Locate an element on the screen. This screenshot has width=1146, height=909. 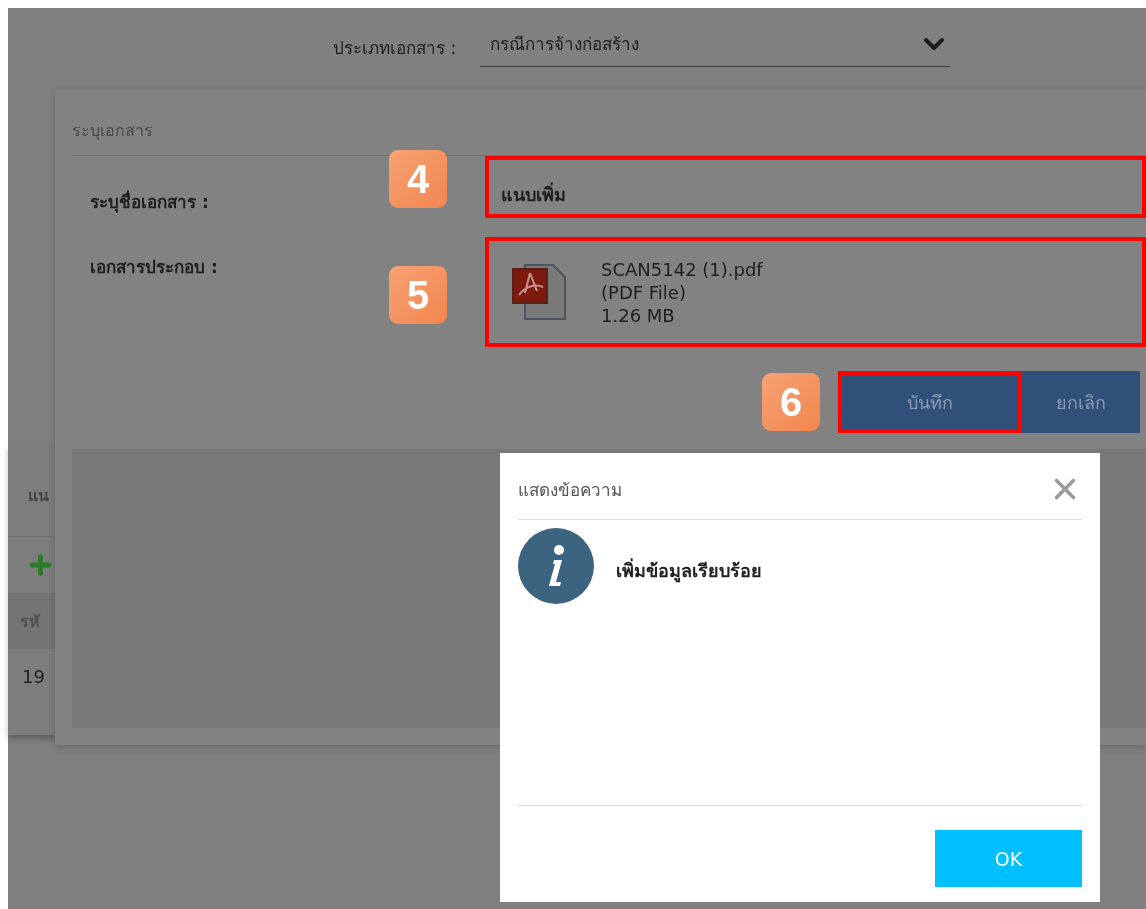
pdf-file-icon is located at coordinates (539, 292).